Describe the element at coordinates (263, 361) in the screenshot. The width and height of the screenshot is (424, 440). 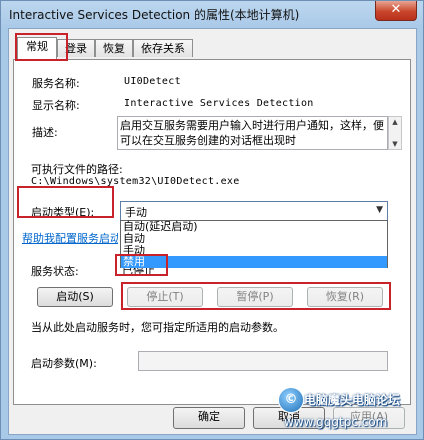
I see `start-params-input` at that location.